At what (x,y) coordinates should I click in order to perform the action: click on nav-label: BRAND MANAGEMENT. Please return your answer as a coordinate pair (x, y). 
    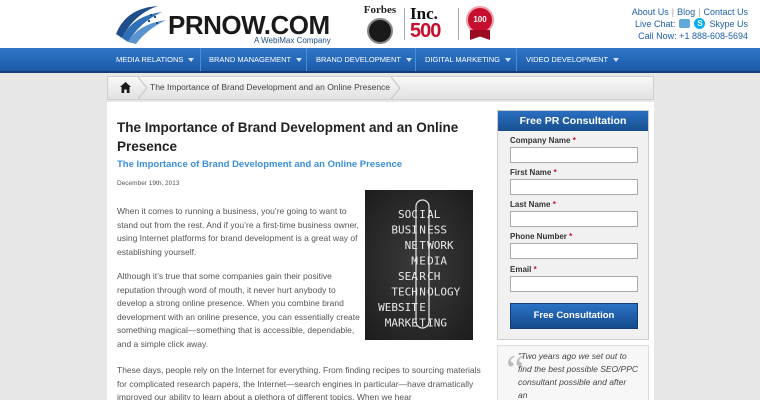
    Looking at the image, I should click on (250, 59).